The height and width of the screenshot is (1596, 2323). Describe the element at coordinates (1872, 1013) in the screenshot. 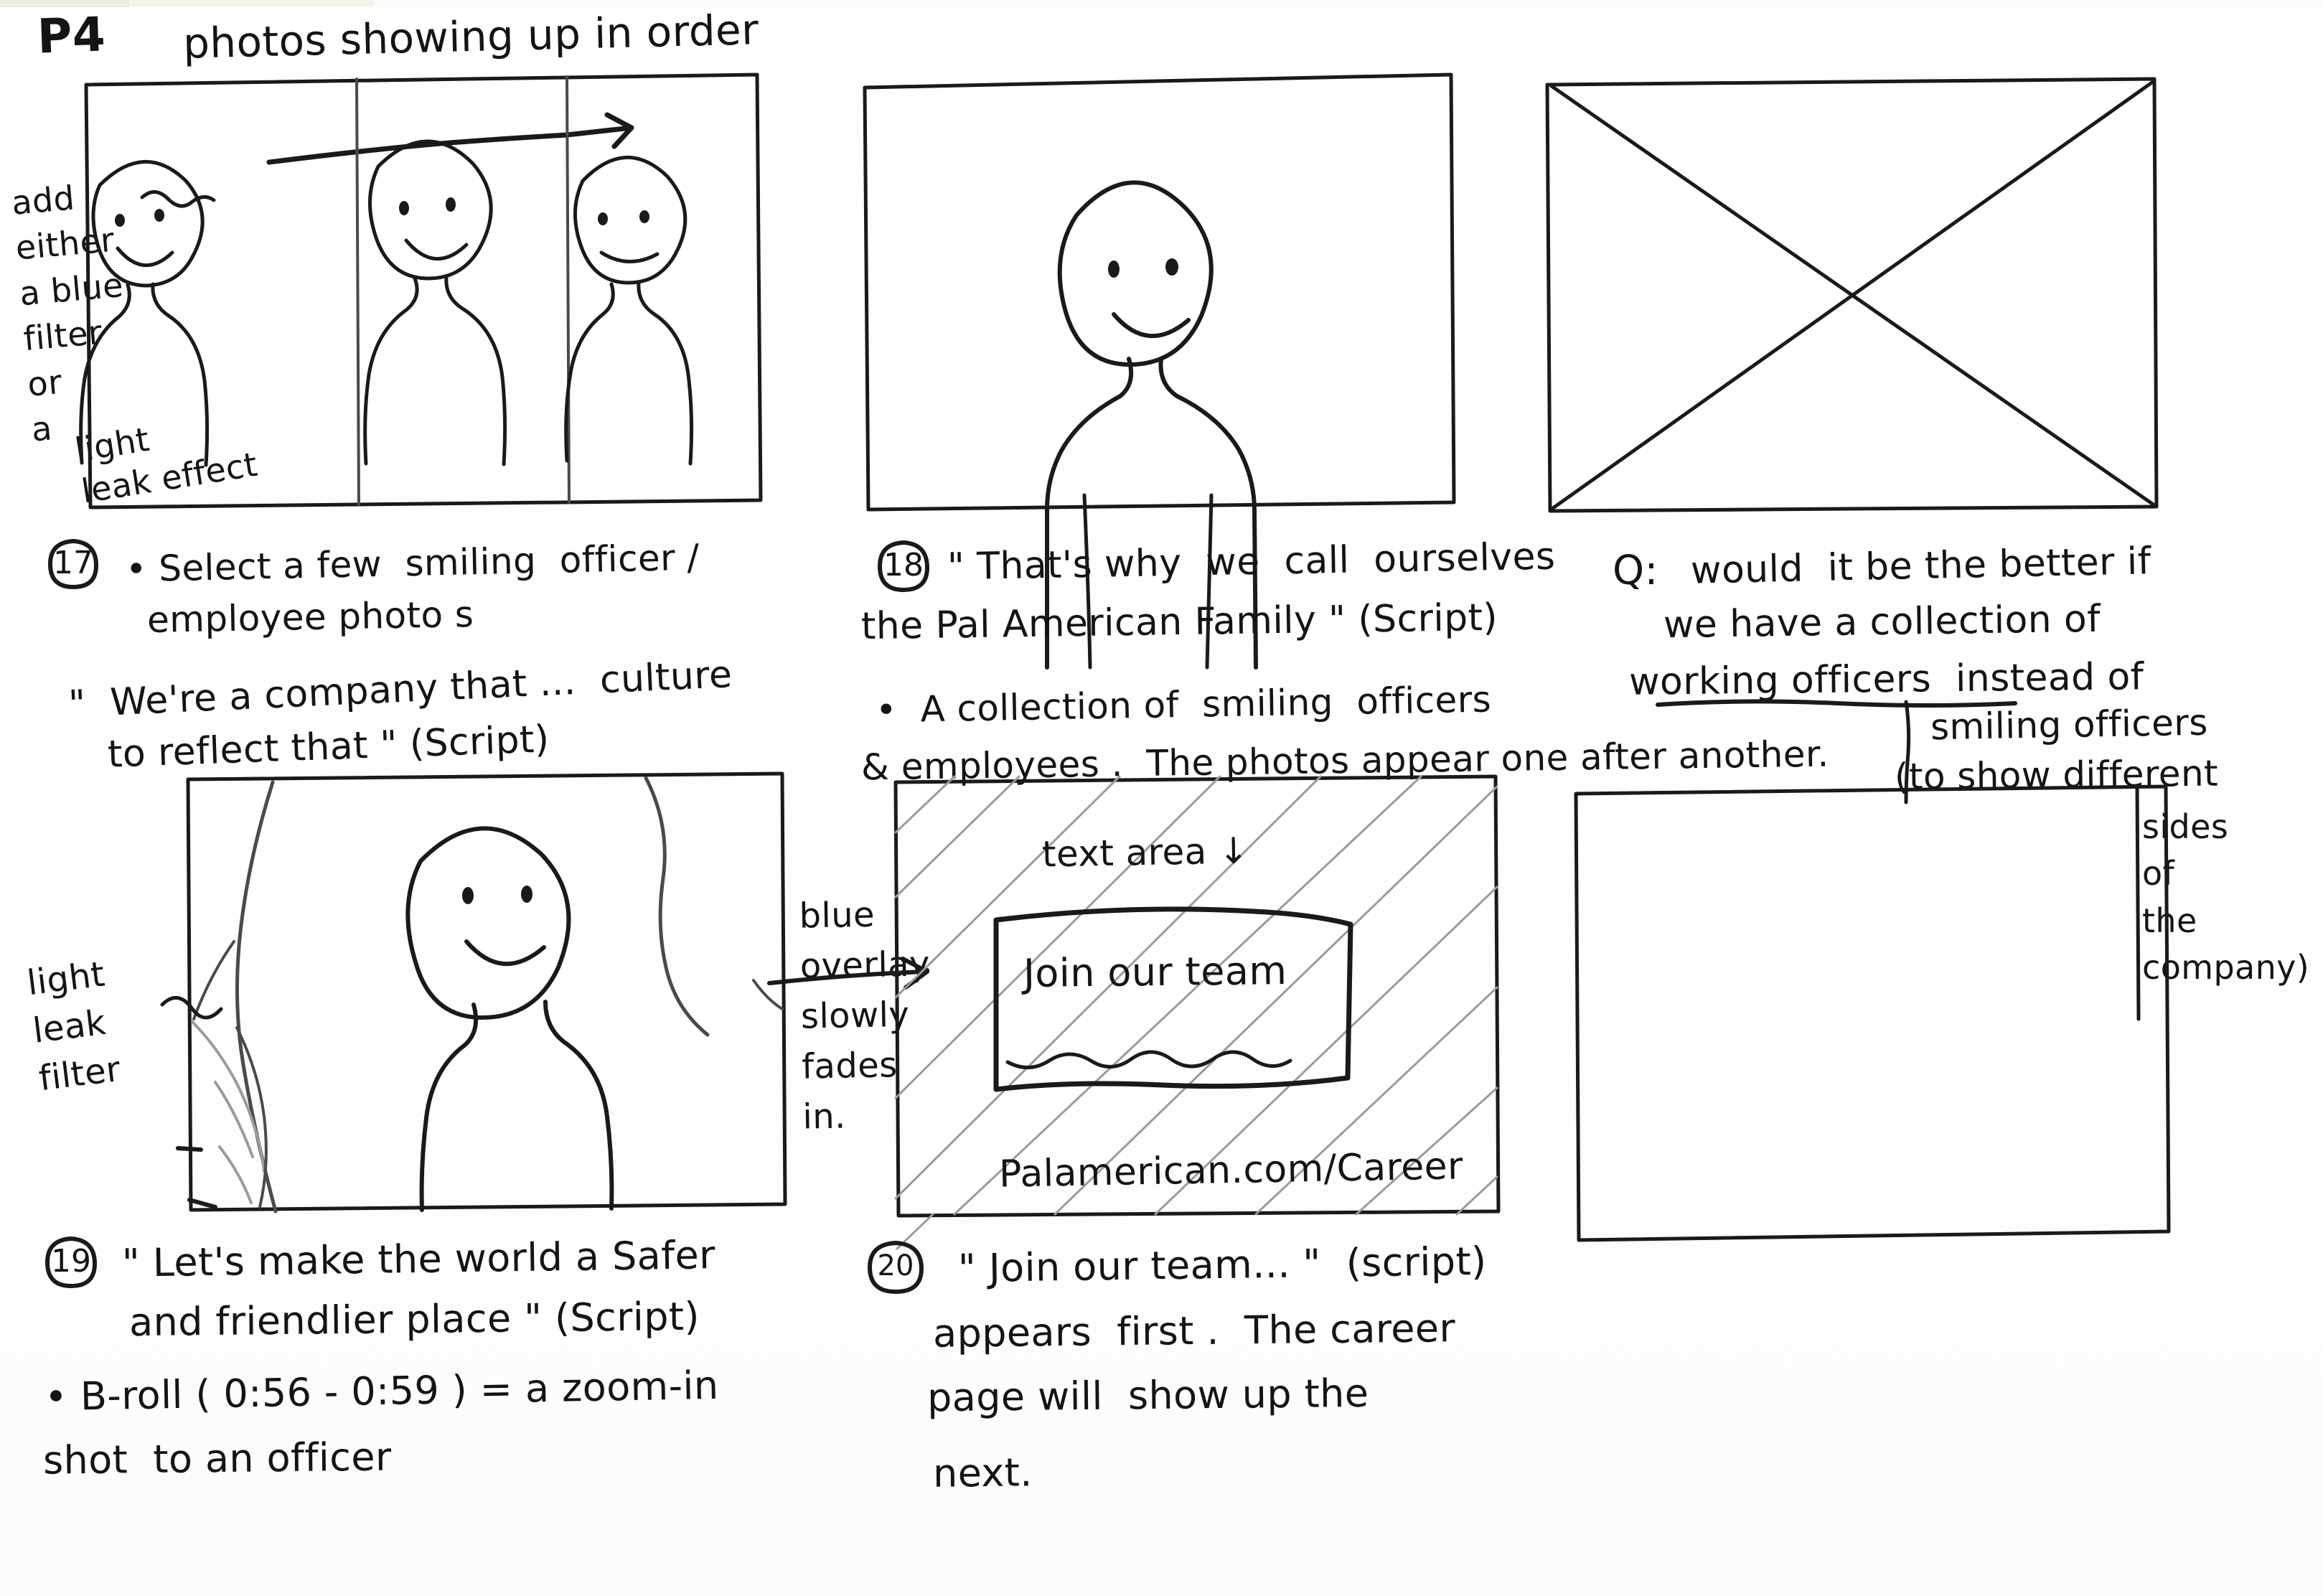

I see `panel-21-frame` at that location.